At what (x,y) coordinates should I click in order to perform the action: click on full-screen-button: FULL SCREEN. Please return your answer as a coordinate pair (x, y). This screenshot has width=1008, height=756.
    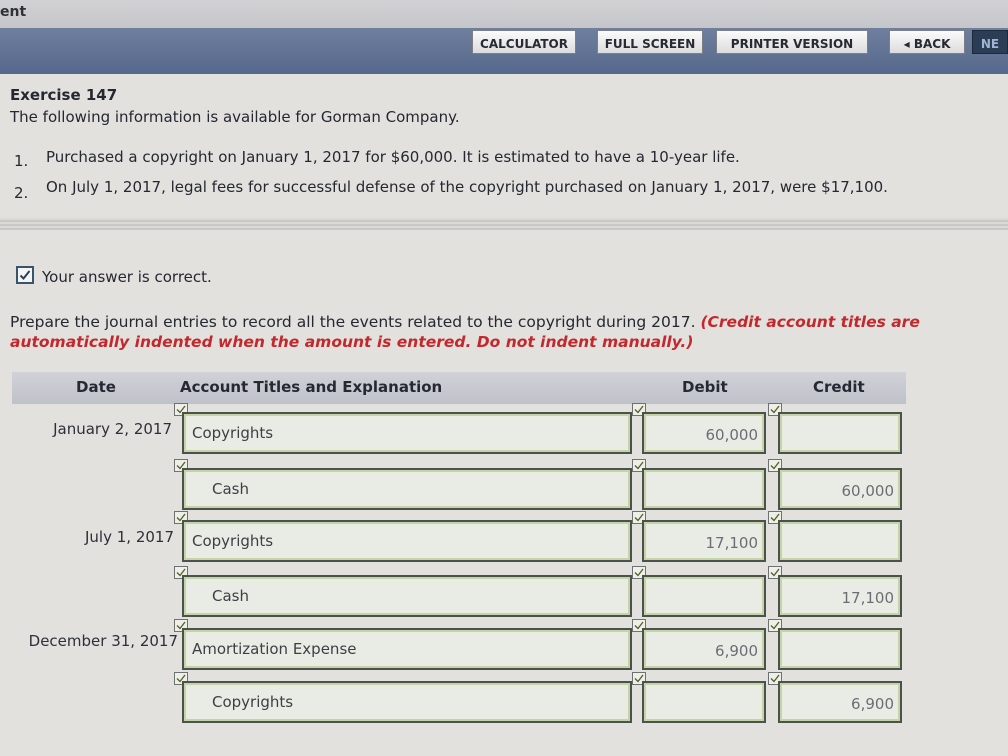
    Looking at the image, I should click on (650, 42).